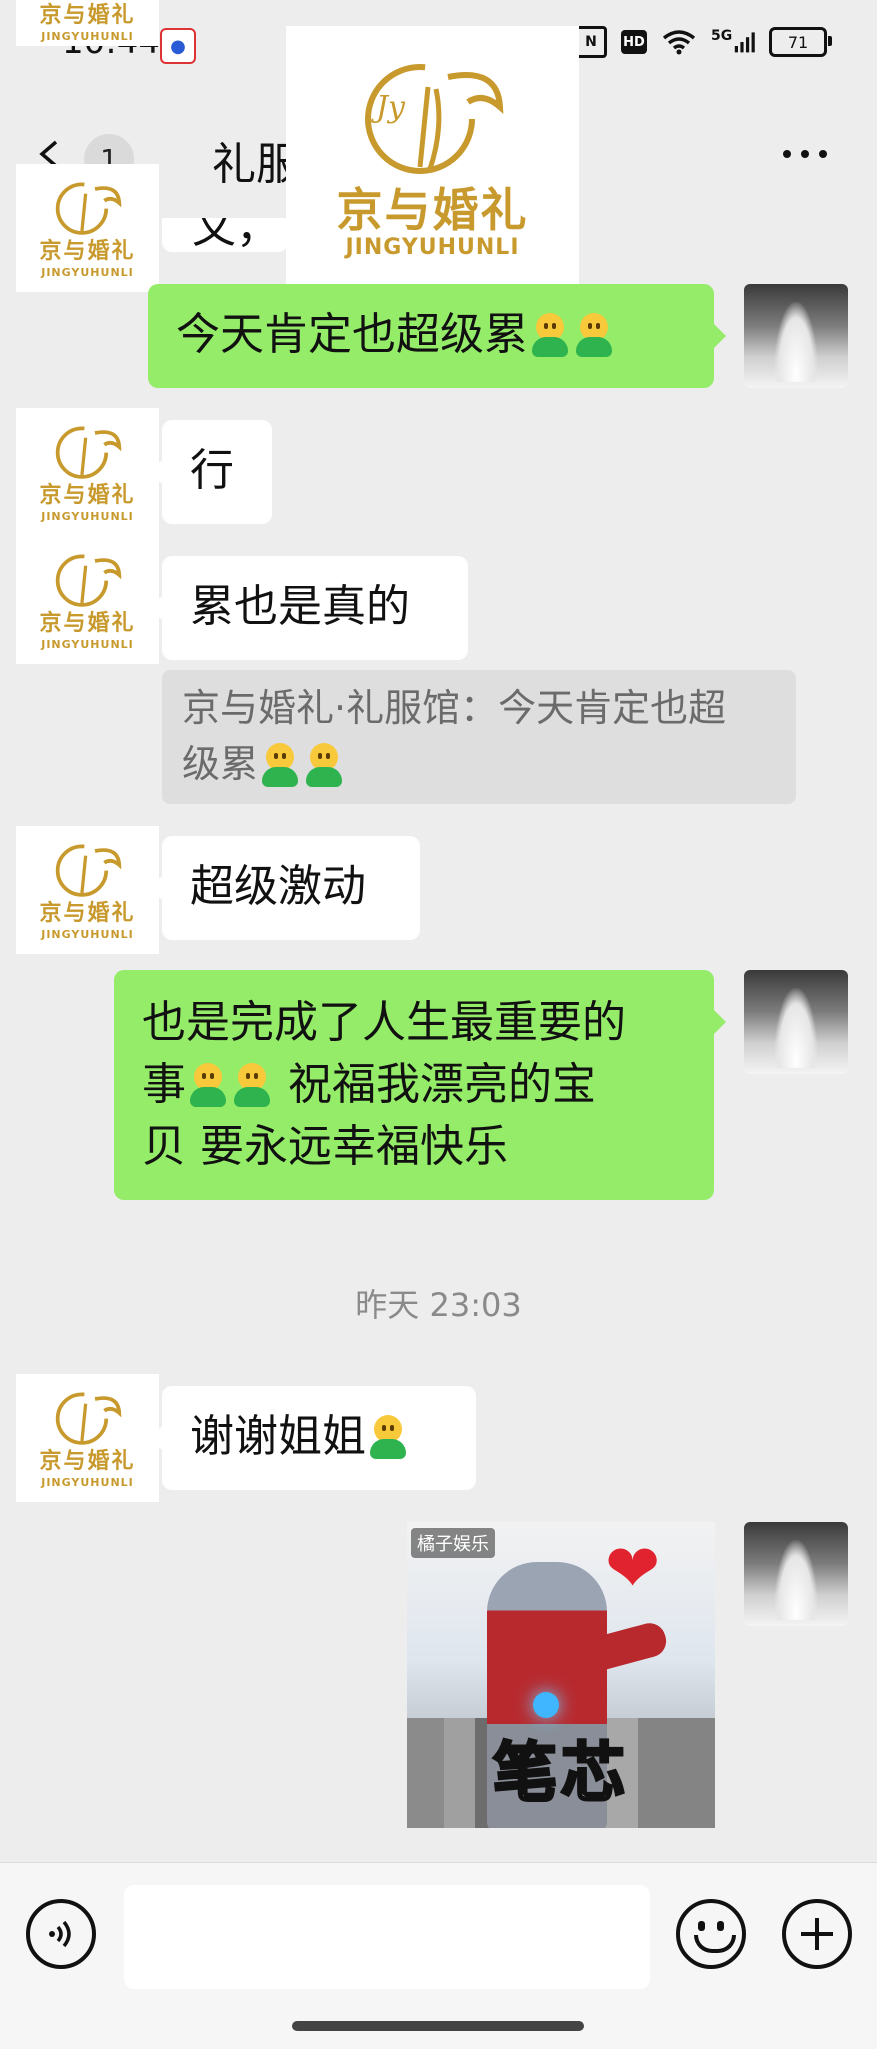  I want to click on hd-icon: HD, so click(634, 42).